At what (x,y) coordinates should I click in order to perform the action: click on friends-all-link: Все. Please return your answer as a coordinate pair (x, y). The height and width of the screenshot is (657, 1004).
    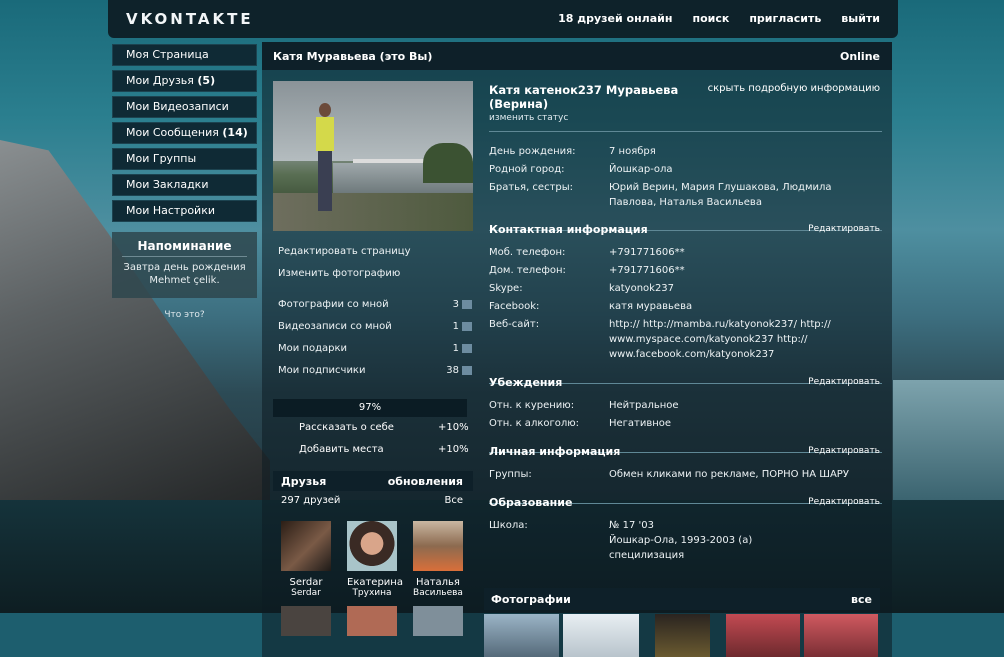
    Looking at the image, I should click on (453, 501).